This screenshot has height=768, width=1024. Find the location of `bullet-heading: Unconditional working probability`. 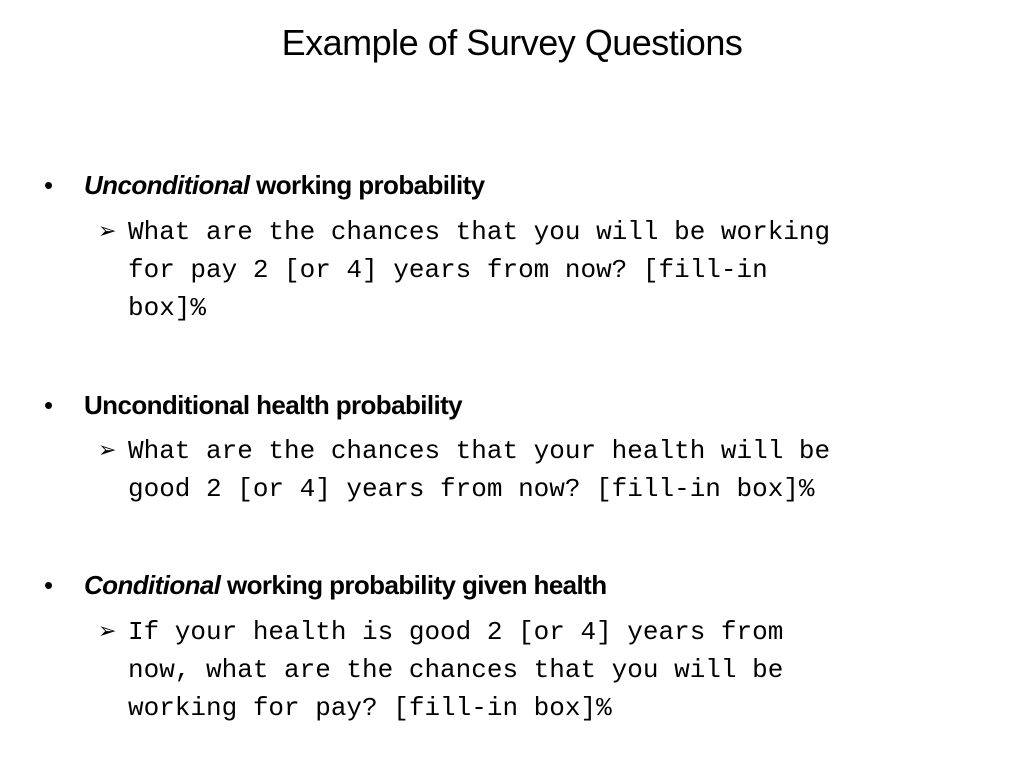

bullet-heading: Unconditional working probability is located at coordinates (284, 185).